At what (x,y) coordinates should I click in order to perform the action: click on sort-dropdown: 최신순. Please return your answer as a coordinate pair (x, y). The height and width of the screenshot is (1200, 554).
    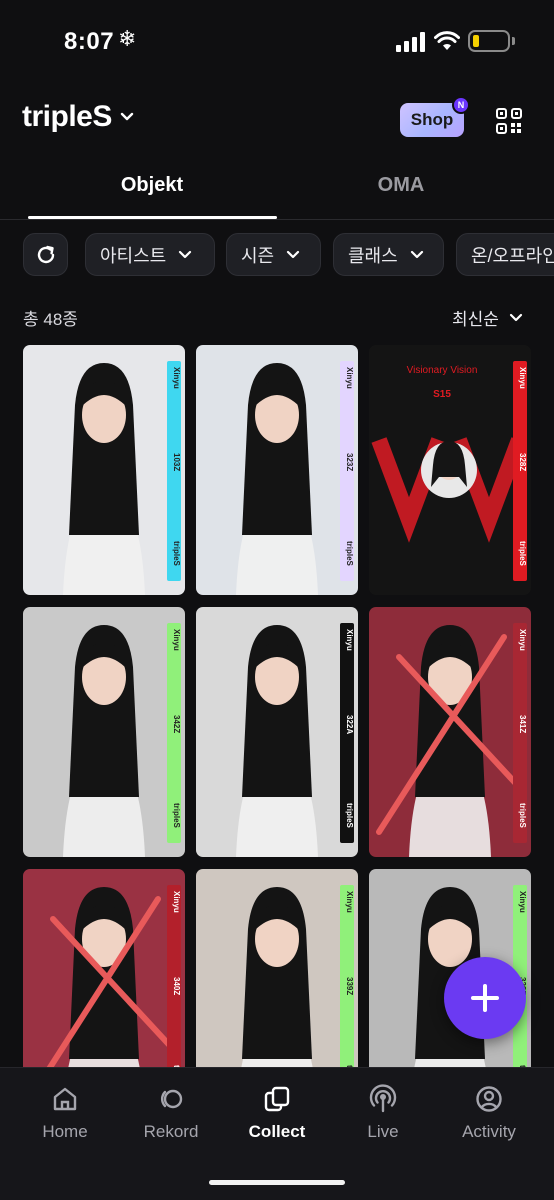
    Looking at the image, I should click on (487, 317).